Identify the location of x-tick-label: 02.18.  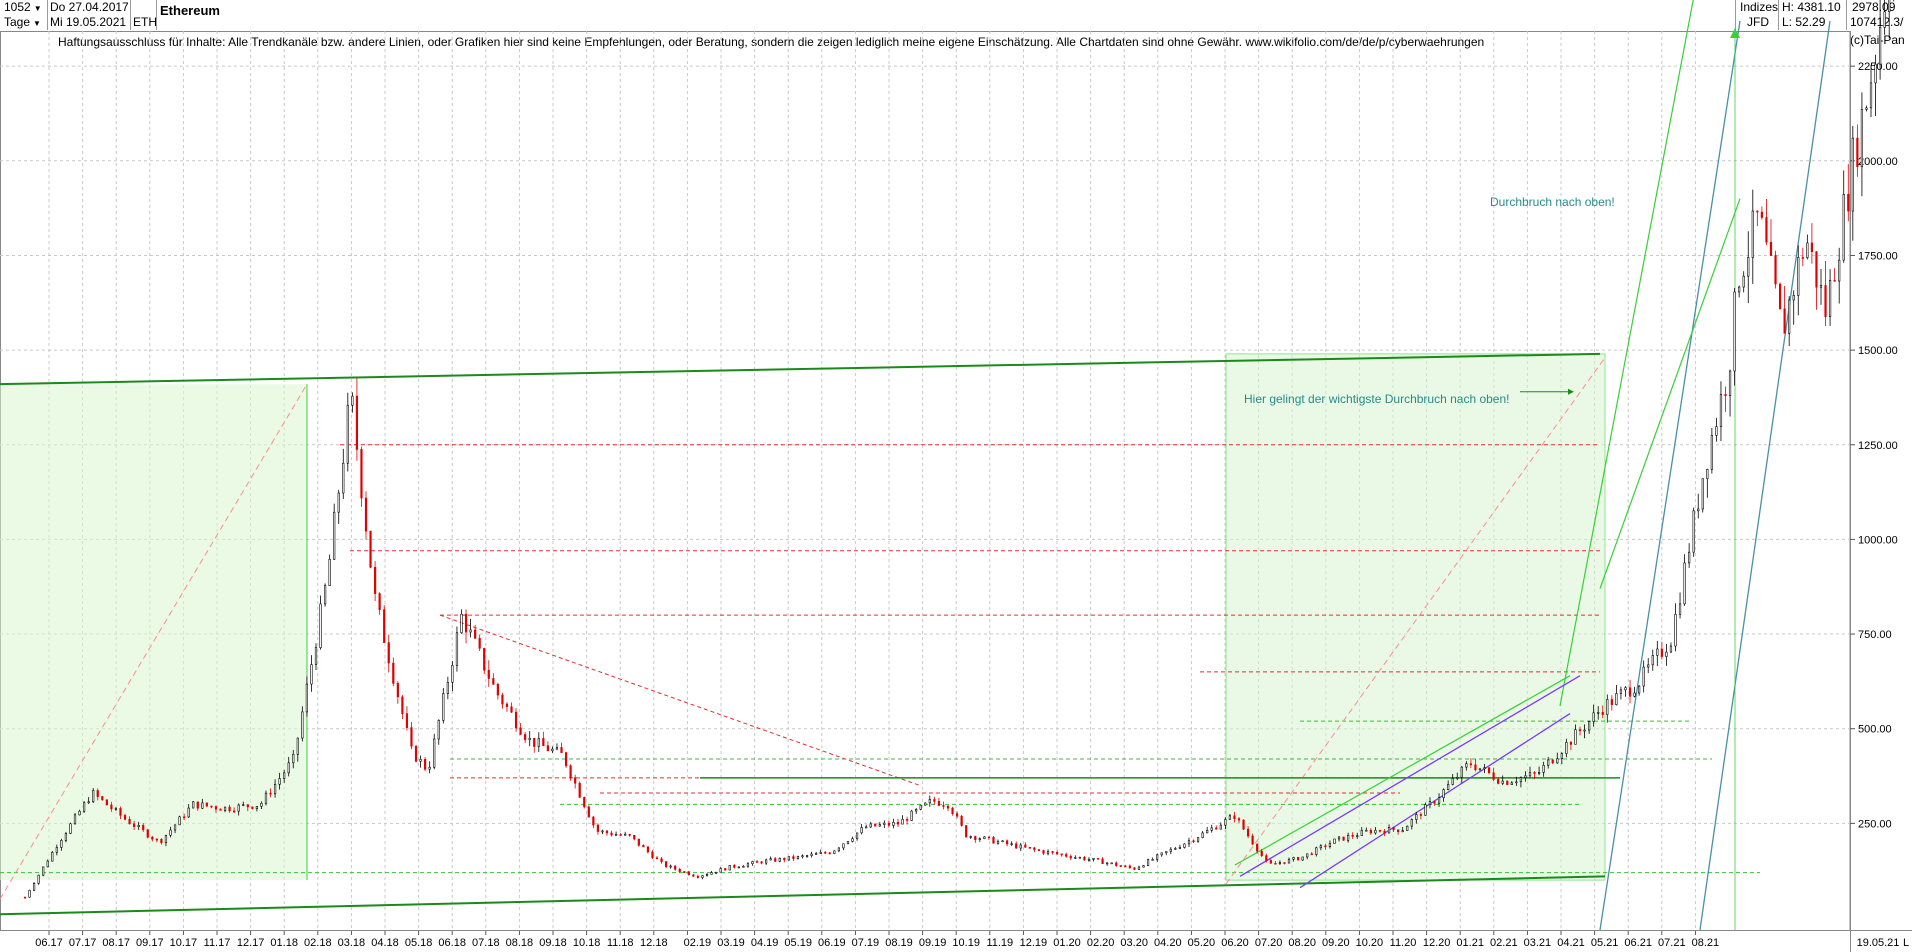
(318, 943).